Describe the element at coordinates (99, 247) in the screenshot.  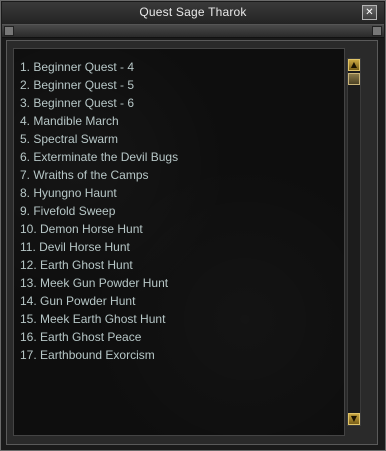
I see `quest-item: 11. Devil Horse Hunt` at that location.